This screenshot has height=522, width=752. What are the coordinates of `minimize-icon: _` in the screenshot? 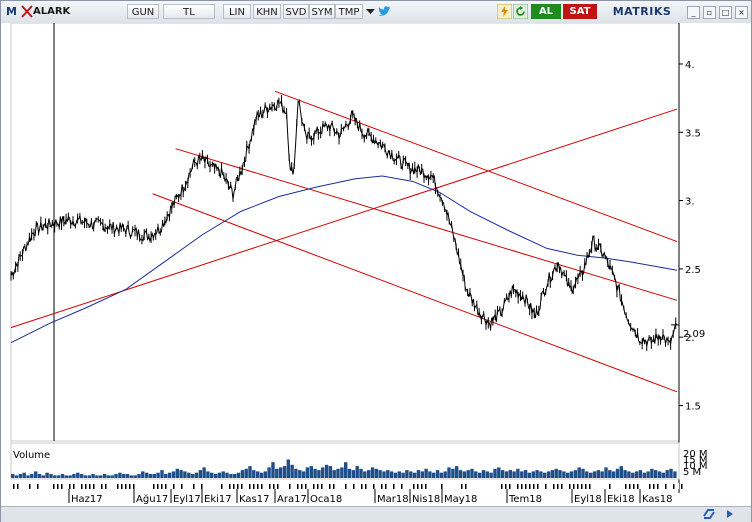 It's located at (693, 12).